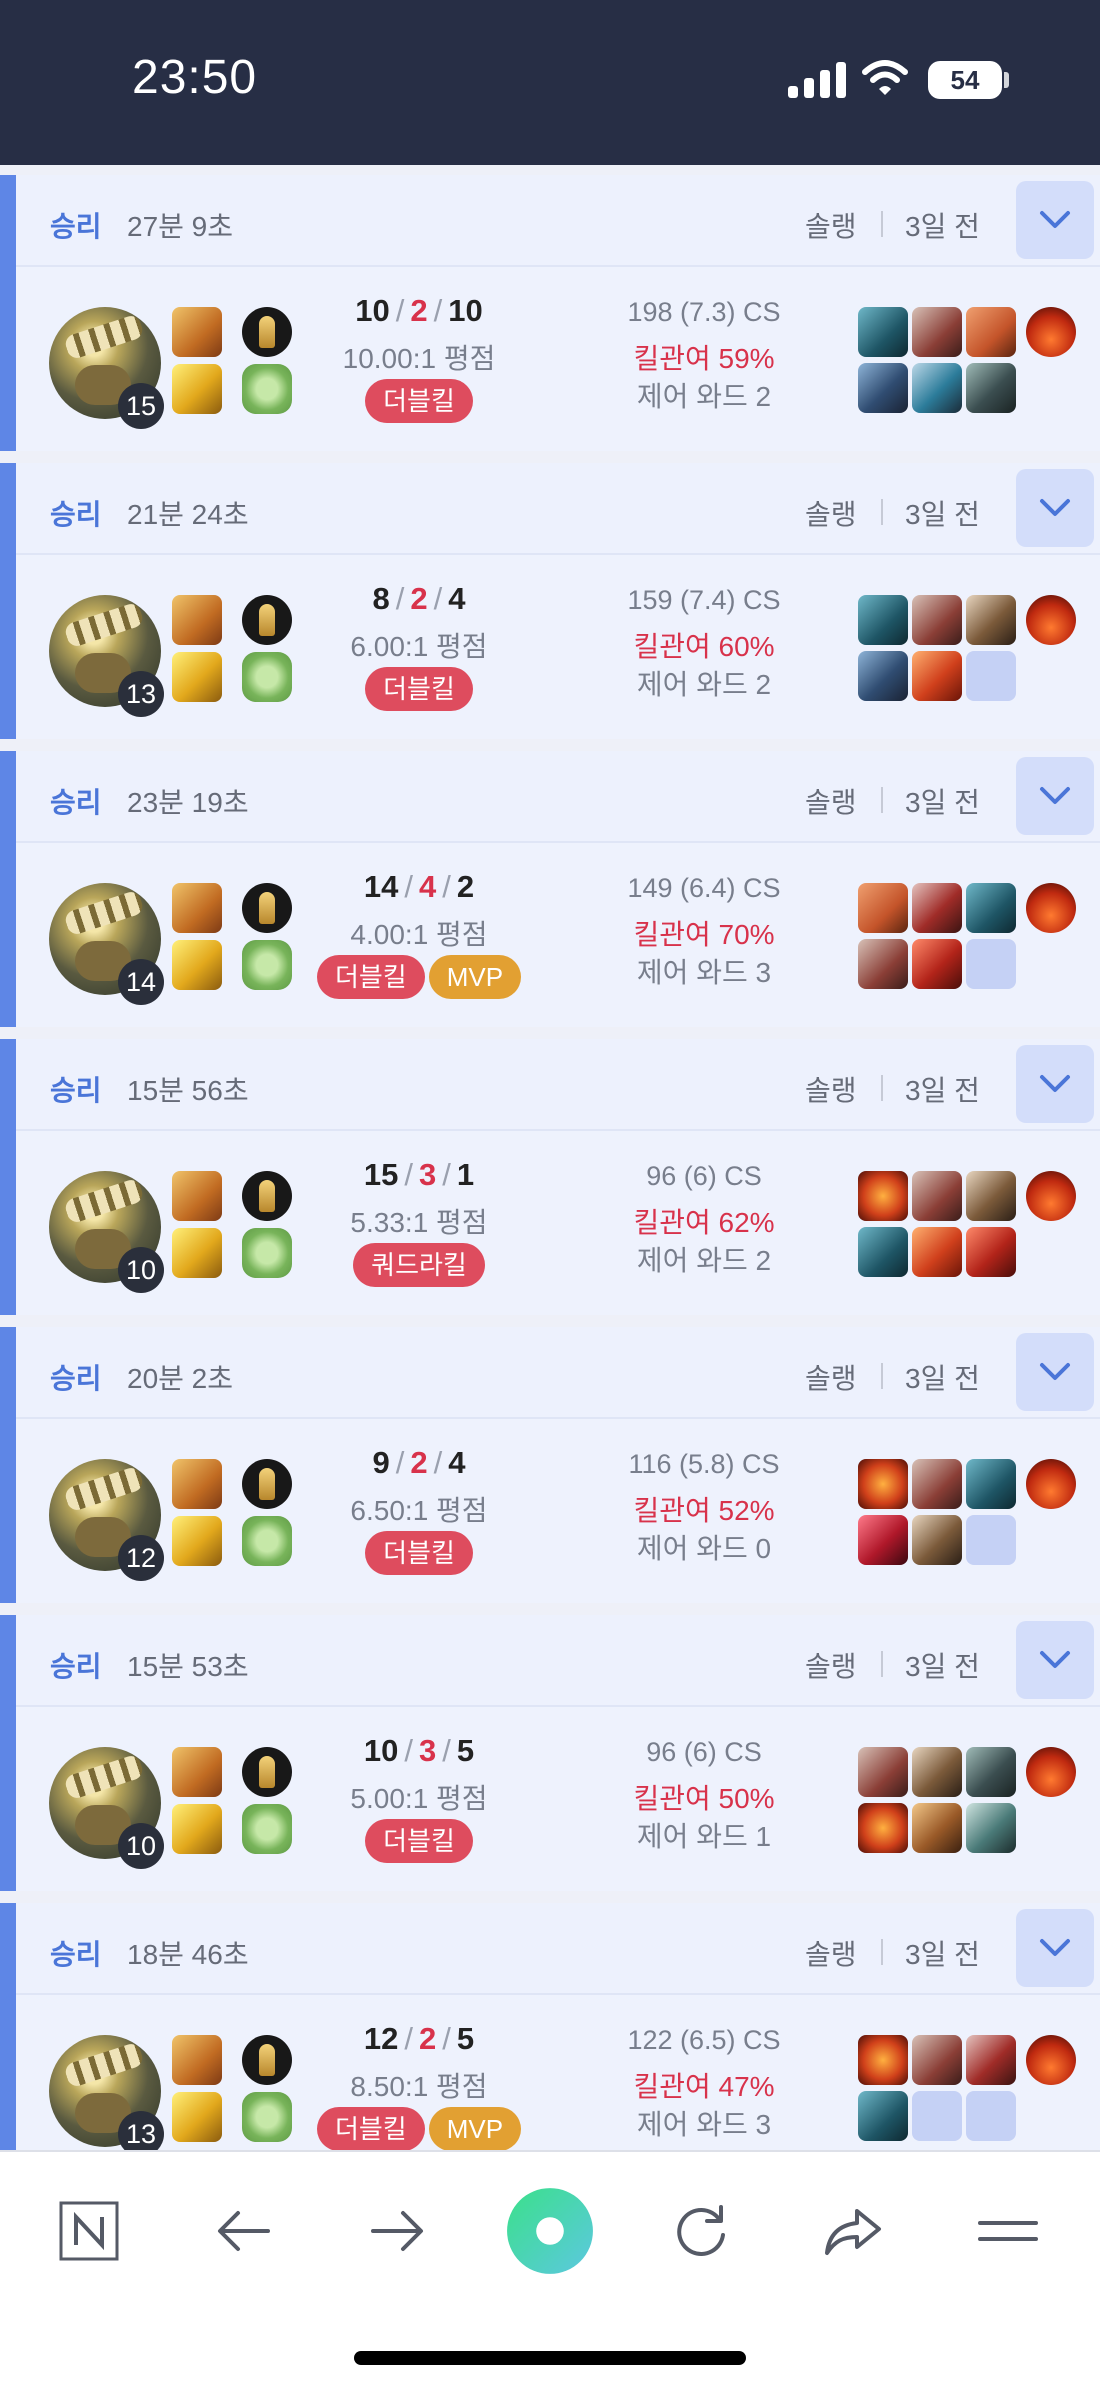 The height and width of the screenshot is (2383, 1100). Describe the element at coordinates (141, 694) in the screenshot. I see `champion-level: 13` at that location.